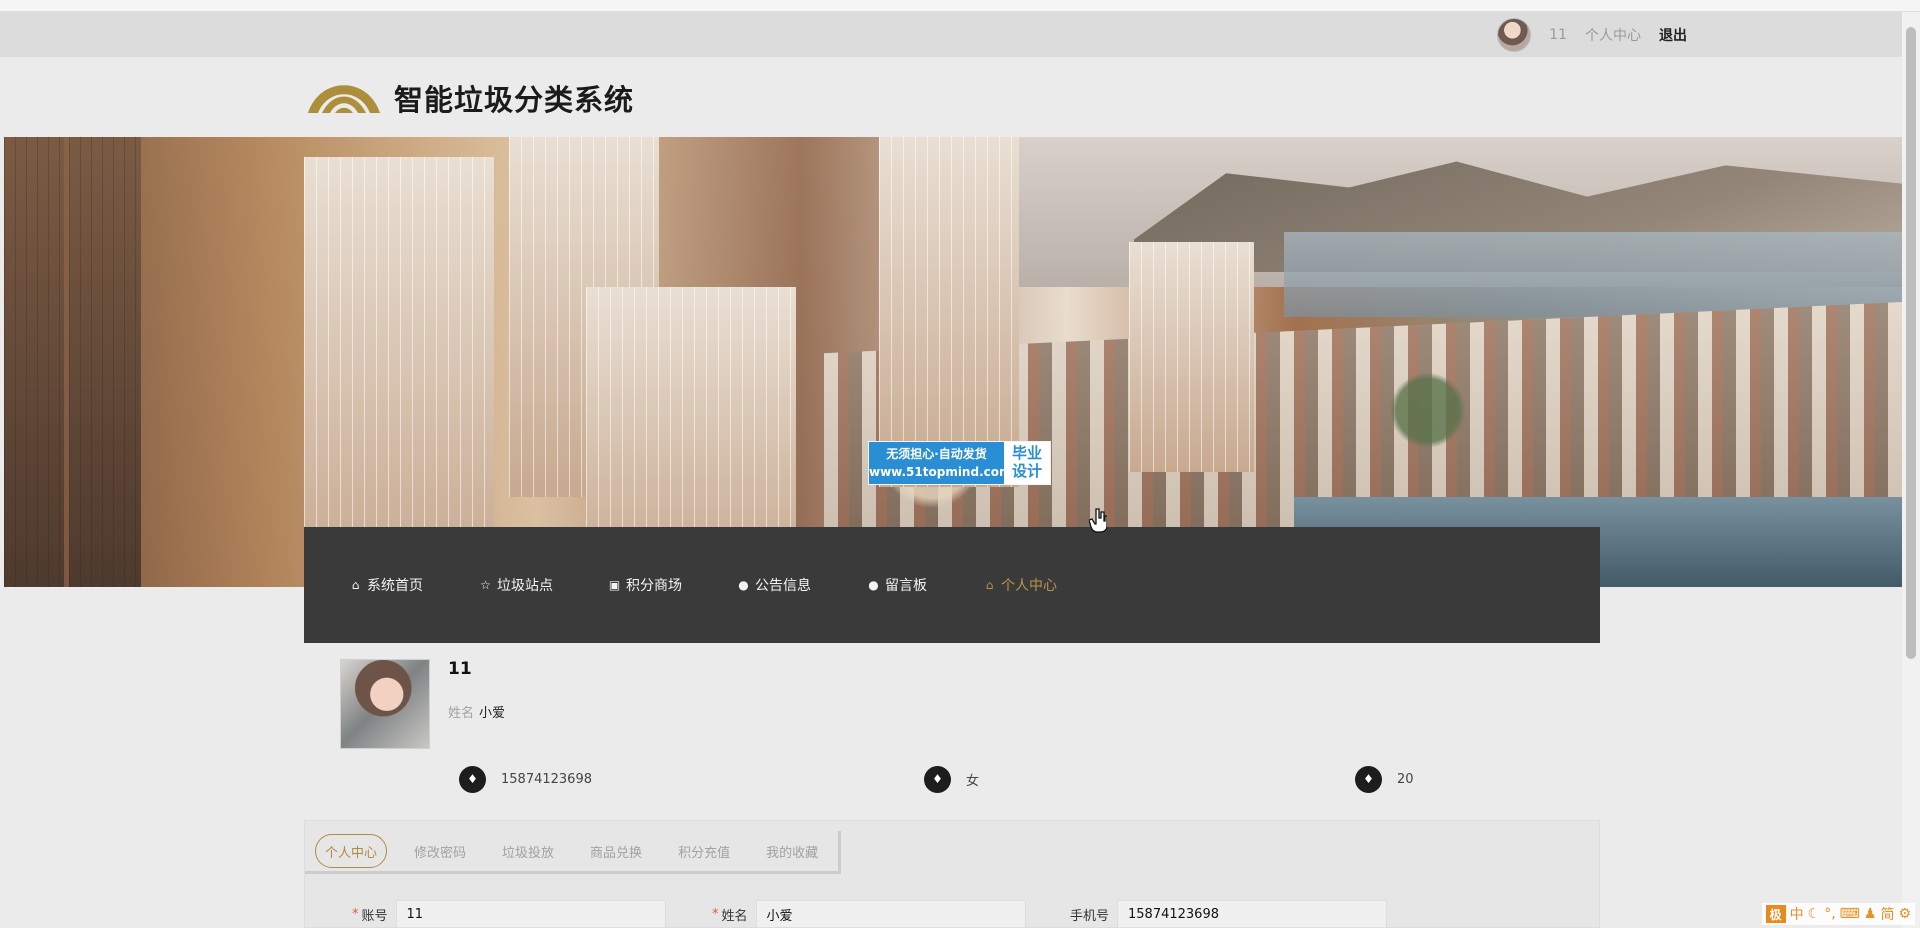 This screenshot has height=928, width=1920. What do you see at coordinates (1838, 914) in the screenshot?
I see `input-method-toolbar: 极 中 ☾ °, ⌨ ♟ 简 ⚙` at bounding box center [1838, 914].